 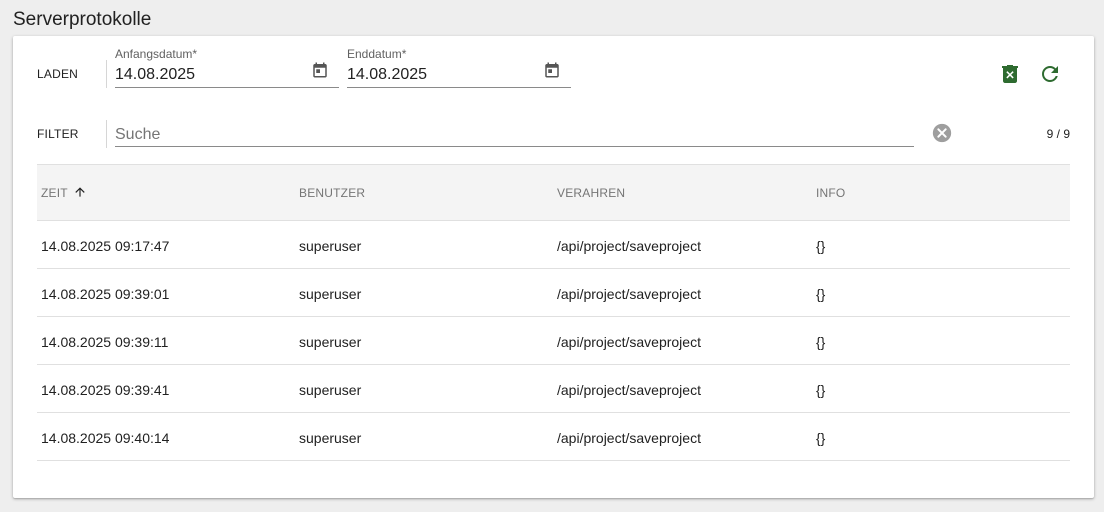 What do you see at coordinates (54, 193) in the screenshot?
I see `column-header-time-label: ZEIT` at bounding box center [54, 193].